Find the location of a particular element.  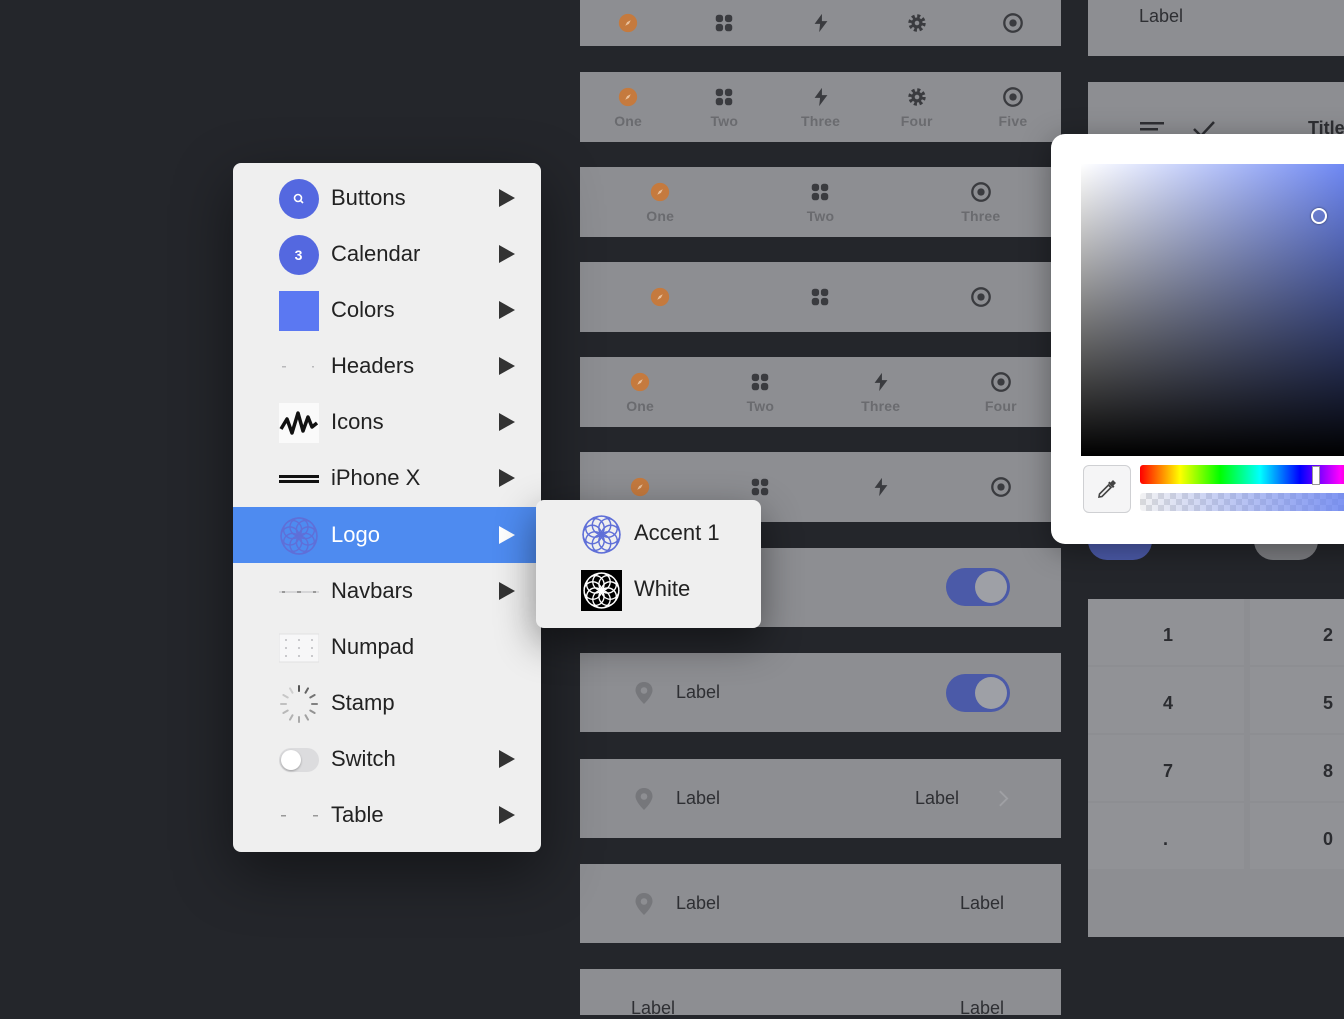

color-picker-popover is located at coordinates (1197, 339).